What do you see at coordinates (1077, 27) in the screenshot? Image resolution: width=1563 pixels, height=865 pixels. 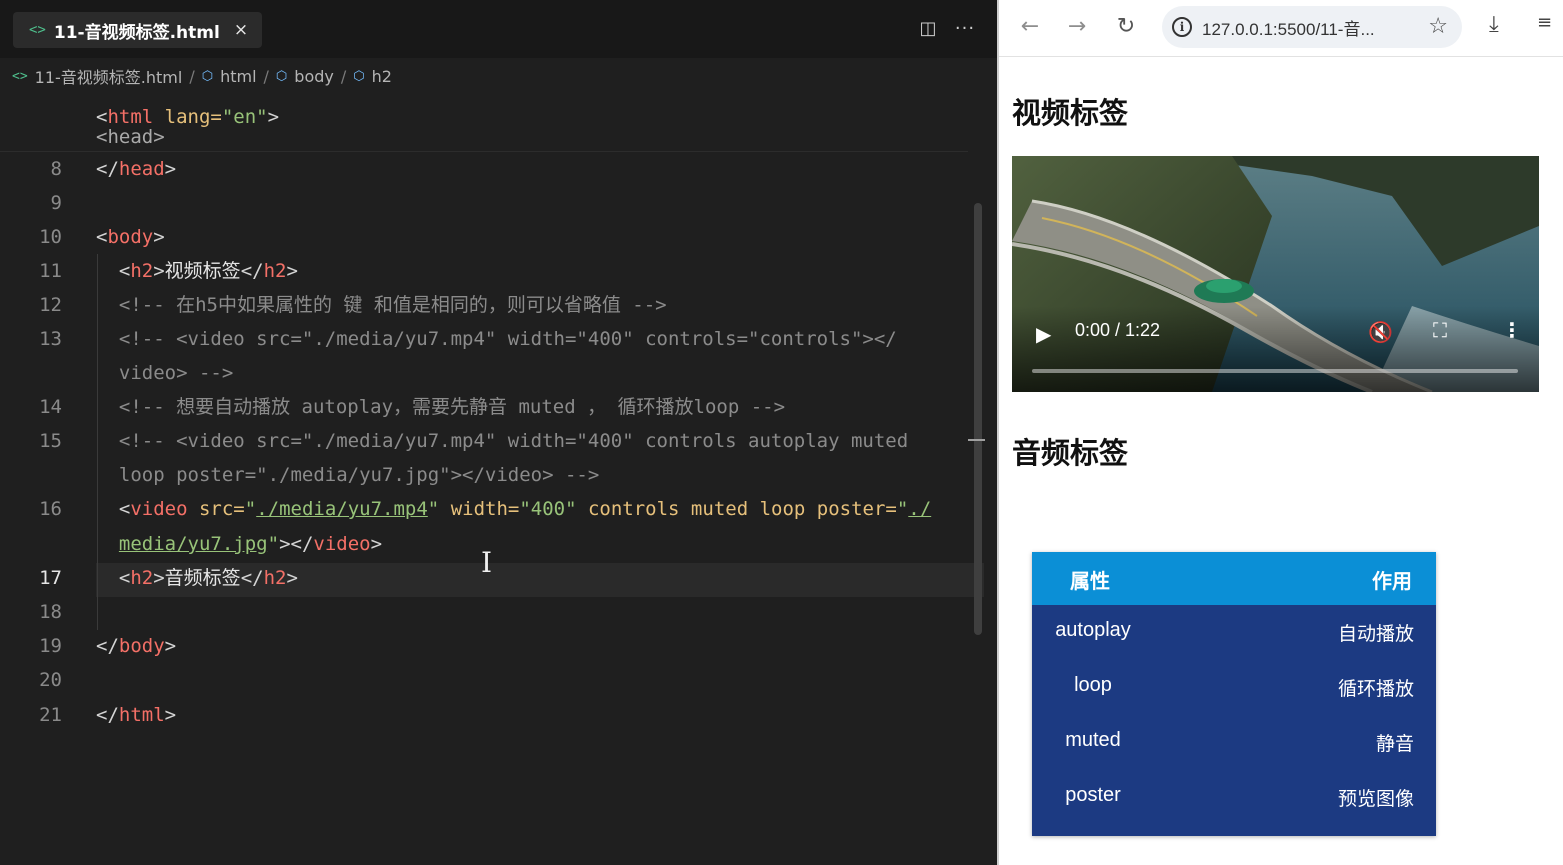 I see `forward-icon: →` at bounding box center [1077, 27].